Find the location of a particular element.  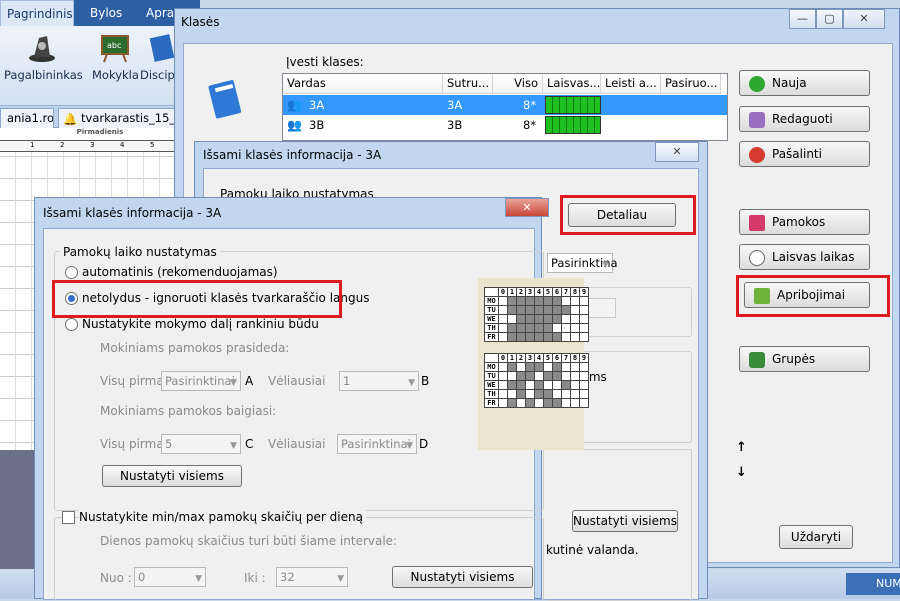

edit-label: Redaguoti is located at coordinates (802, 119).